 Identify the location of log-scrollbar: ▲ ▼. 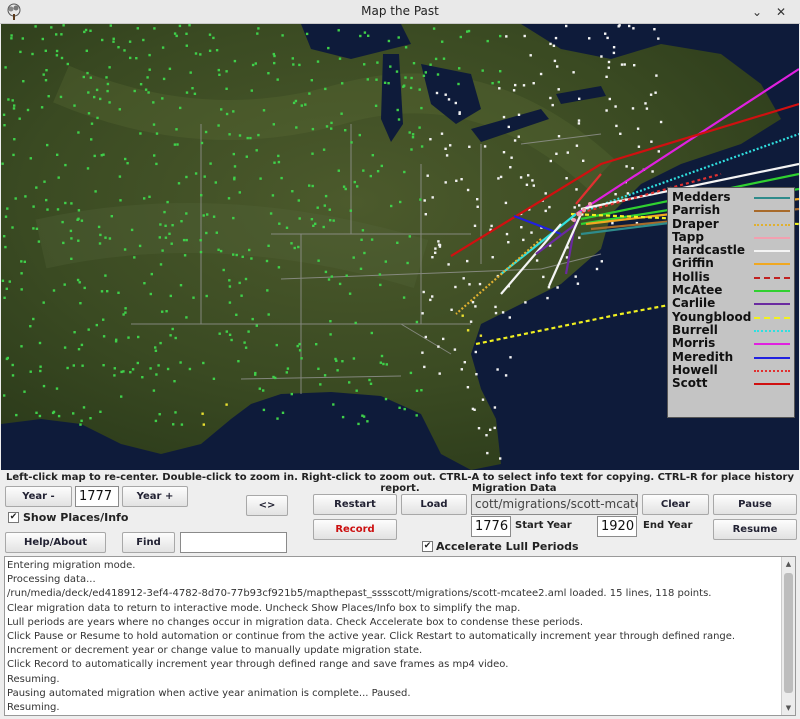
(788, 636).